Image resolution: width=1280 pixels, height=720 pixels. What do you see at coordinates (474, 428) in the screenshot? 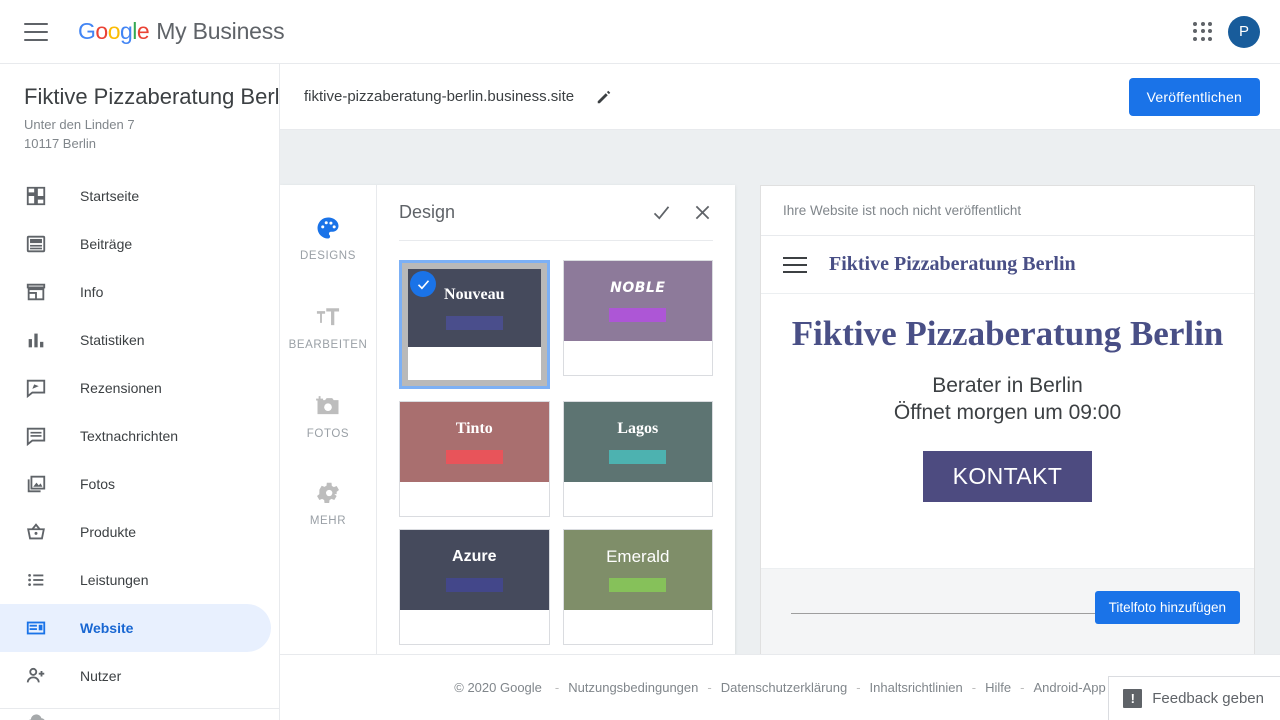
I see `theme-name: Tinto` at bounding box center [474, 428].